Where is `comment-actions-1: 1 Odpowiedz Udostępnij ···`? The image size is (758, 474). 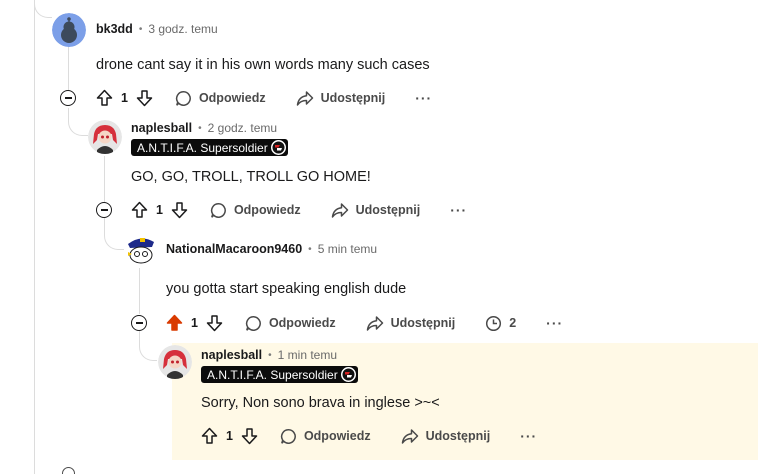 comment-actions-1: 1 Odpowiedz Udostępnij ··· is located at coordinates (264, 98).